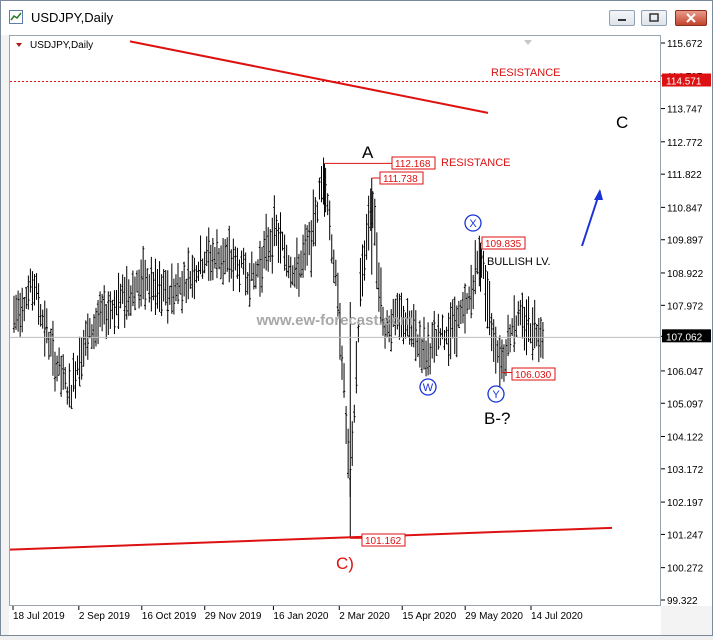 This screenshot has width=713, height=640. Describe the element at coordinates (429, 616) in the screenshot. I see `x-tick-label: 15 Apr 2020` at that location.